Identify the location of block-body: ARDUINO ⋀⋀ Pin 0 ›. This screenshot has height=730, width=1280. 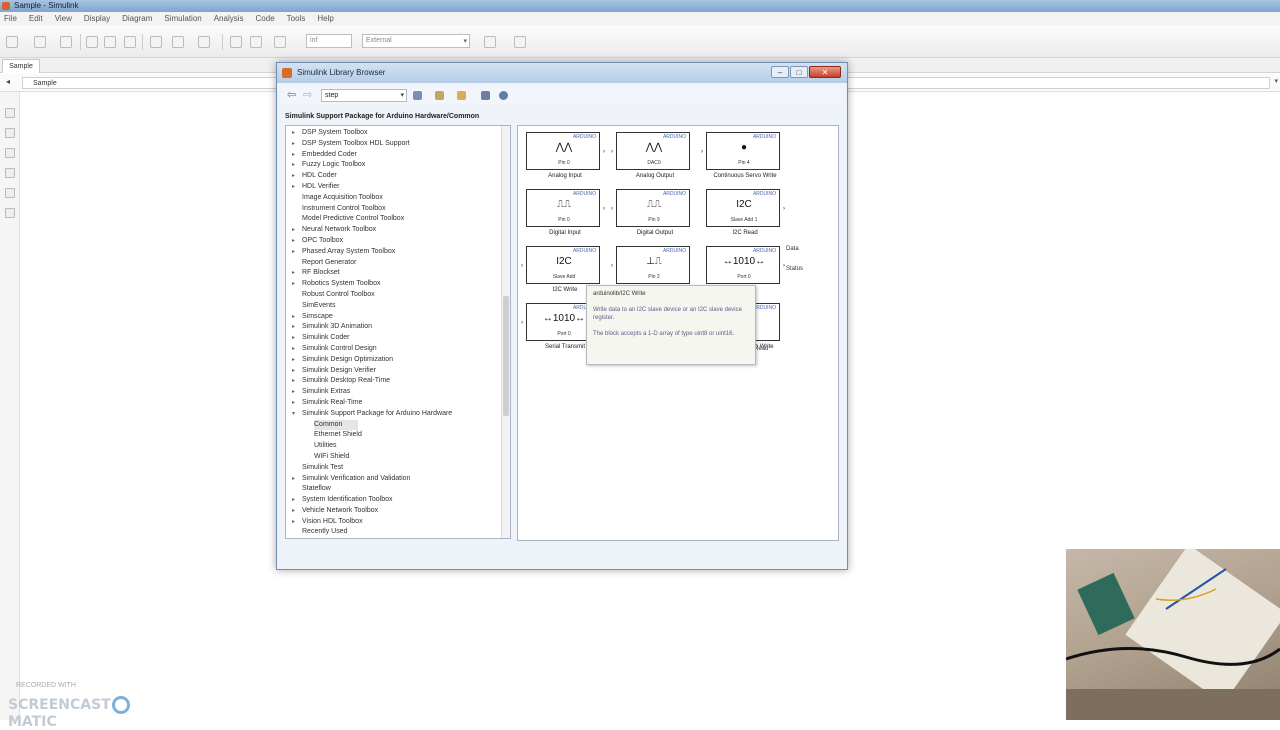
(565, 151).